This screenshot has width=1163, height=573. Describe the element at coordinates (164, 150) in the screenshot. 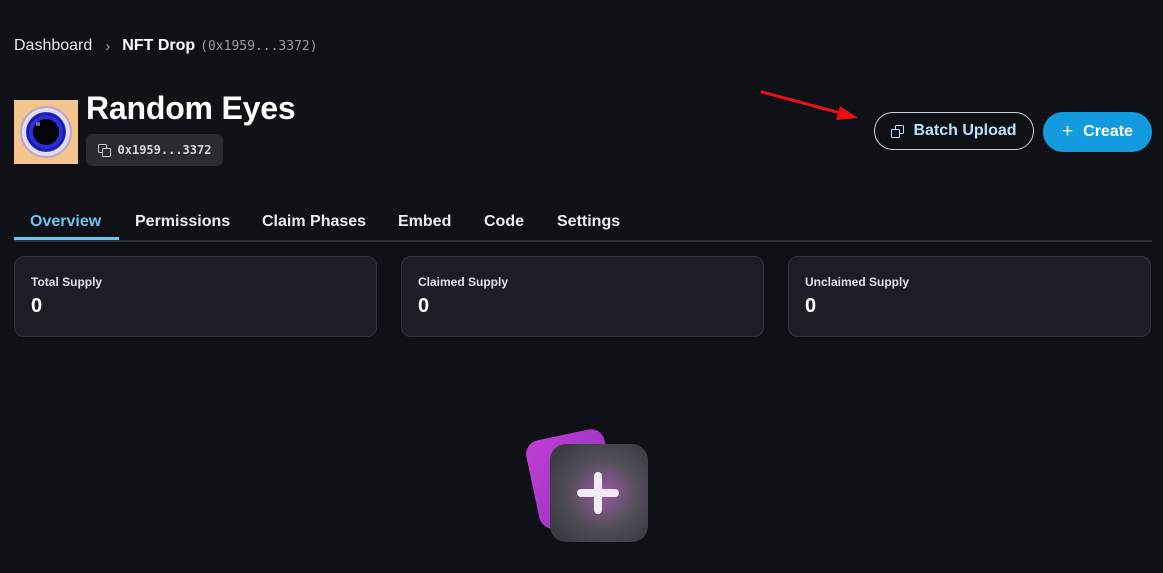

I see `contract-address: 0x1959...3372` at that location.